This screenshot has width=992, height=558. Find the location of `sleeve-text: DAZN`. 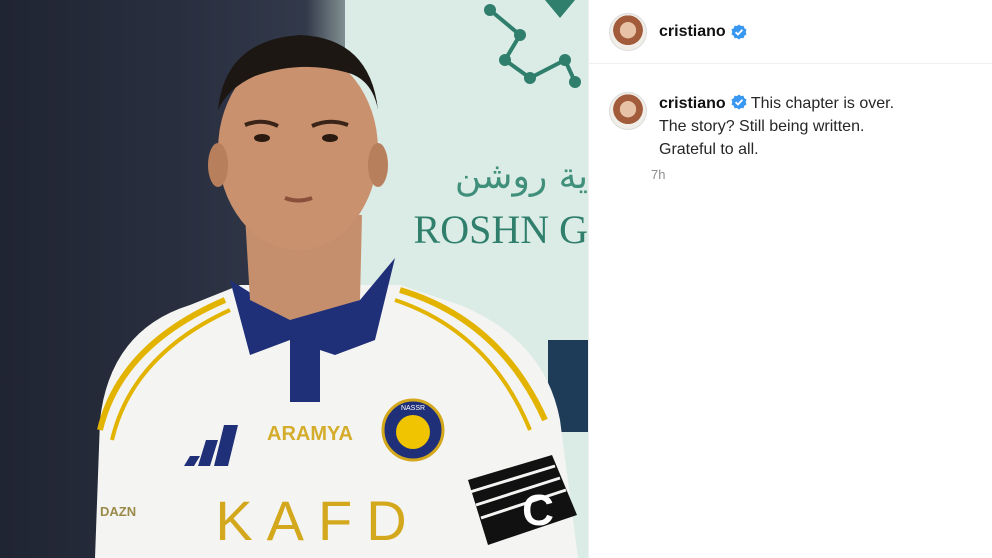

sleeve-text: DAZN is located at coordinates (118, 511).